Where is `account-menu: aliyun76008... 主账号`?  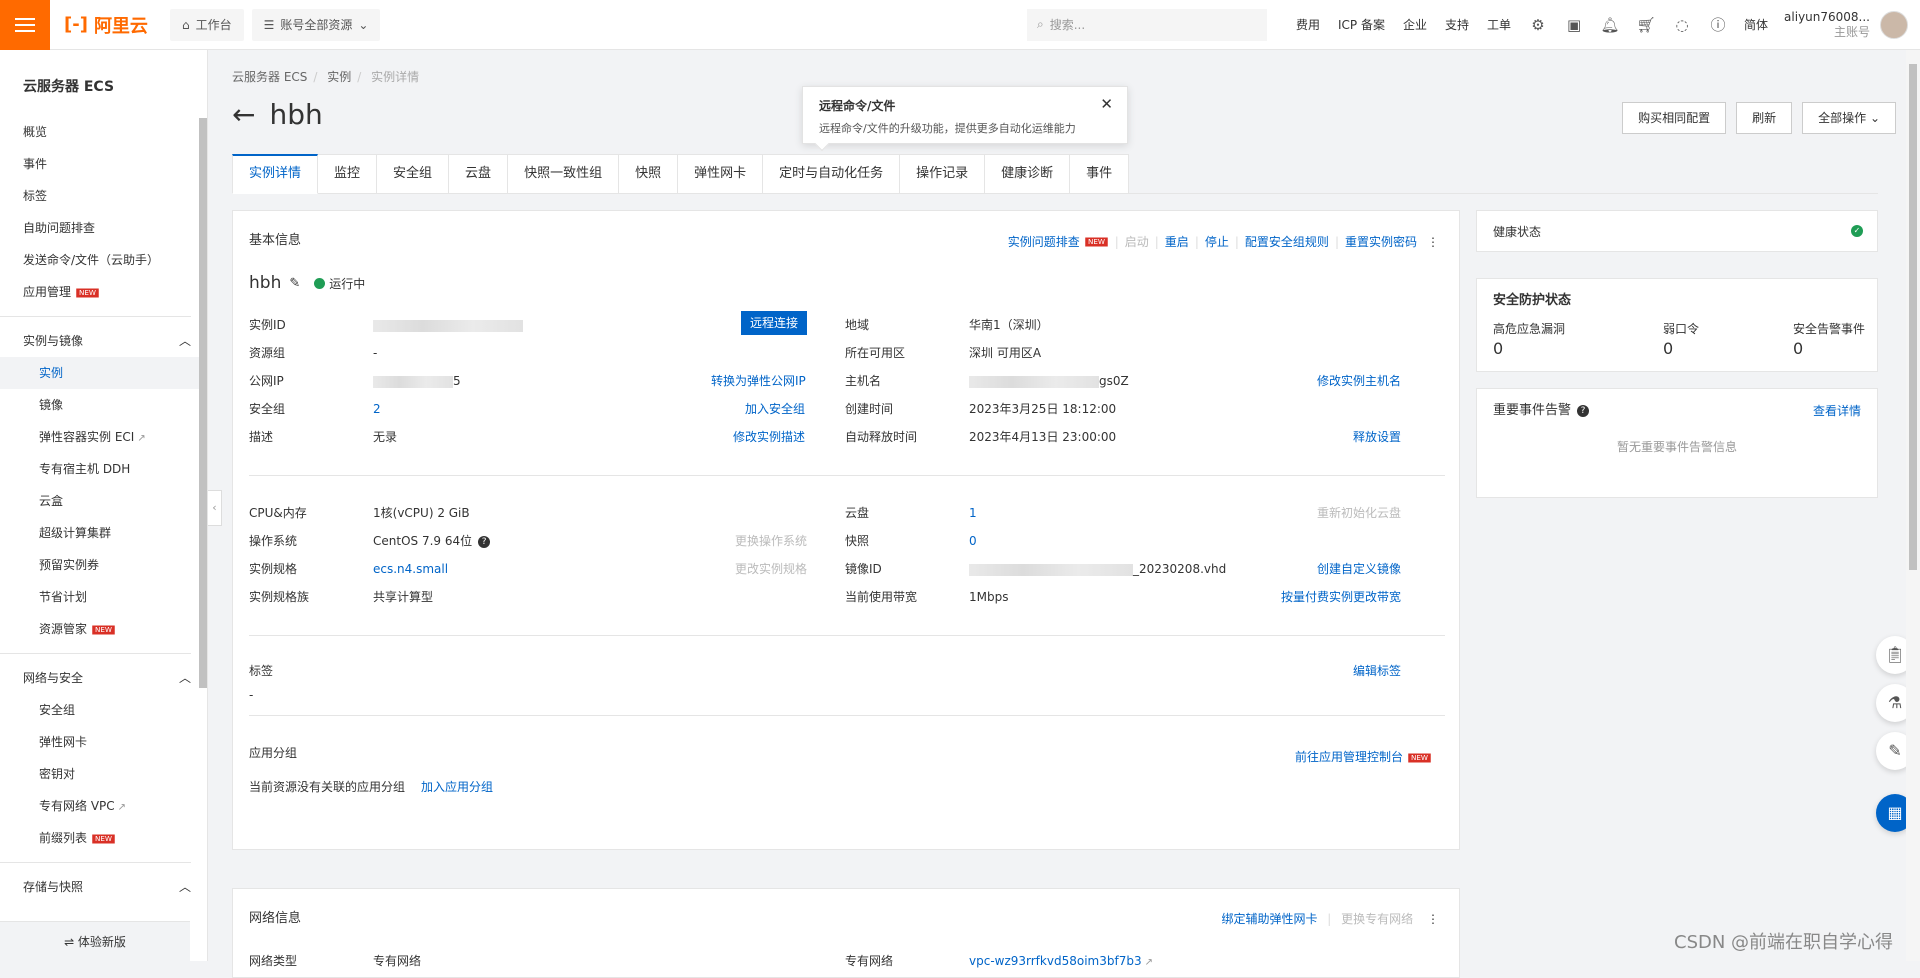 account-menu: aliyun76008... 主账号 is located at coordinates (1827, 25).